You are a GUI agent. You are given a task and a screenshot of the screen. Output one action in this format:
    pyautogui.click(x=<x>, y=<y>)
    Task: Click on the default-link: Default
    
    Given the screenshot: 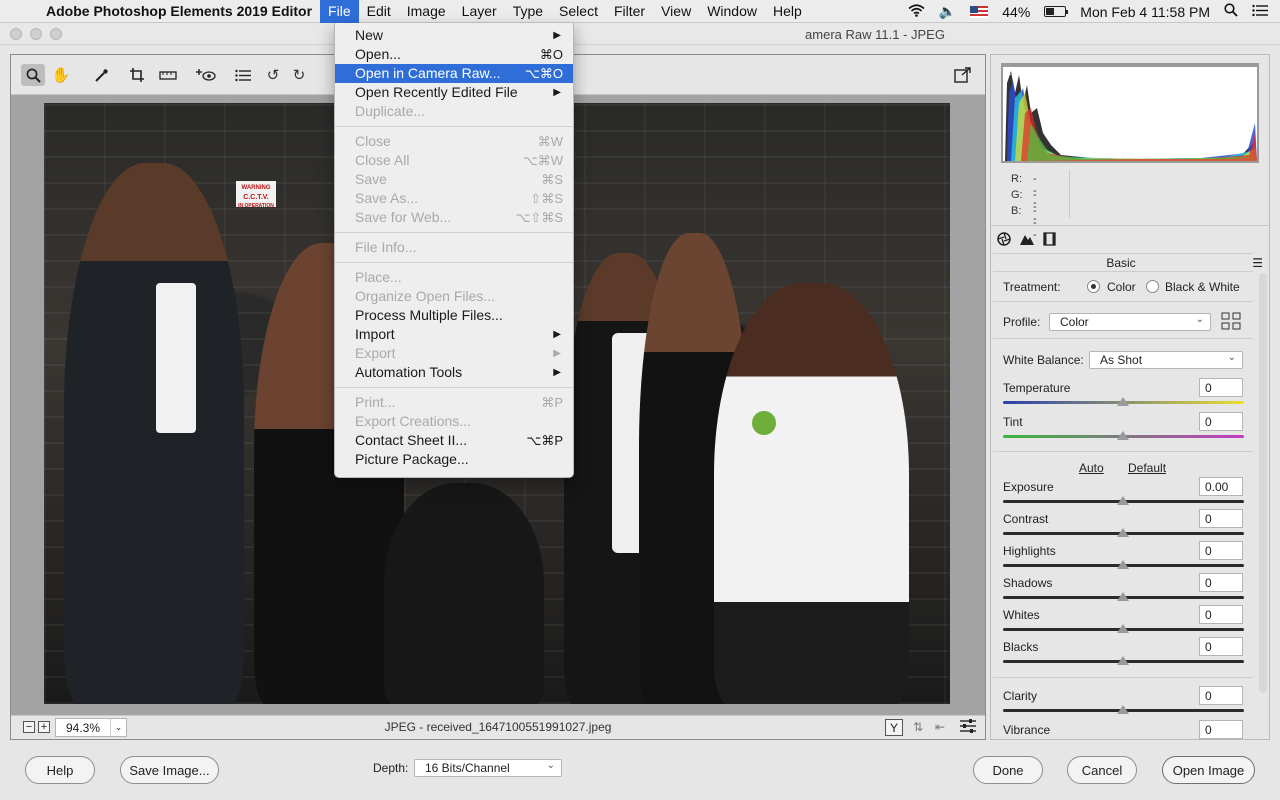 What is the action you would take?
    pyautogui.click(x=1147, y=468)
    